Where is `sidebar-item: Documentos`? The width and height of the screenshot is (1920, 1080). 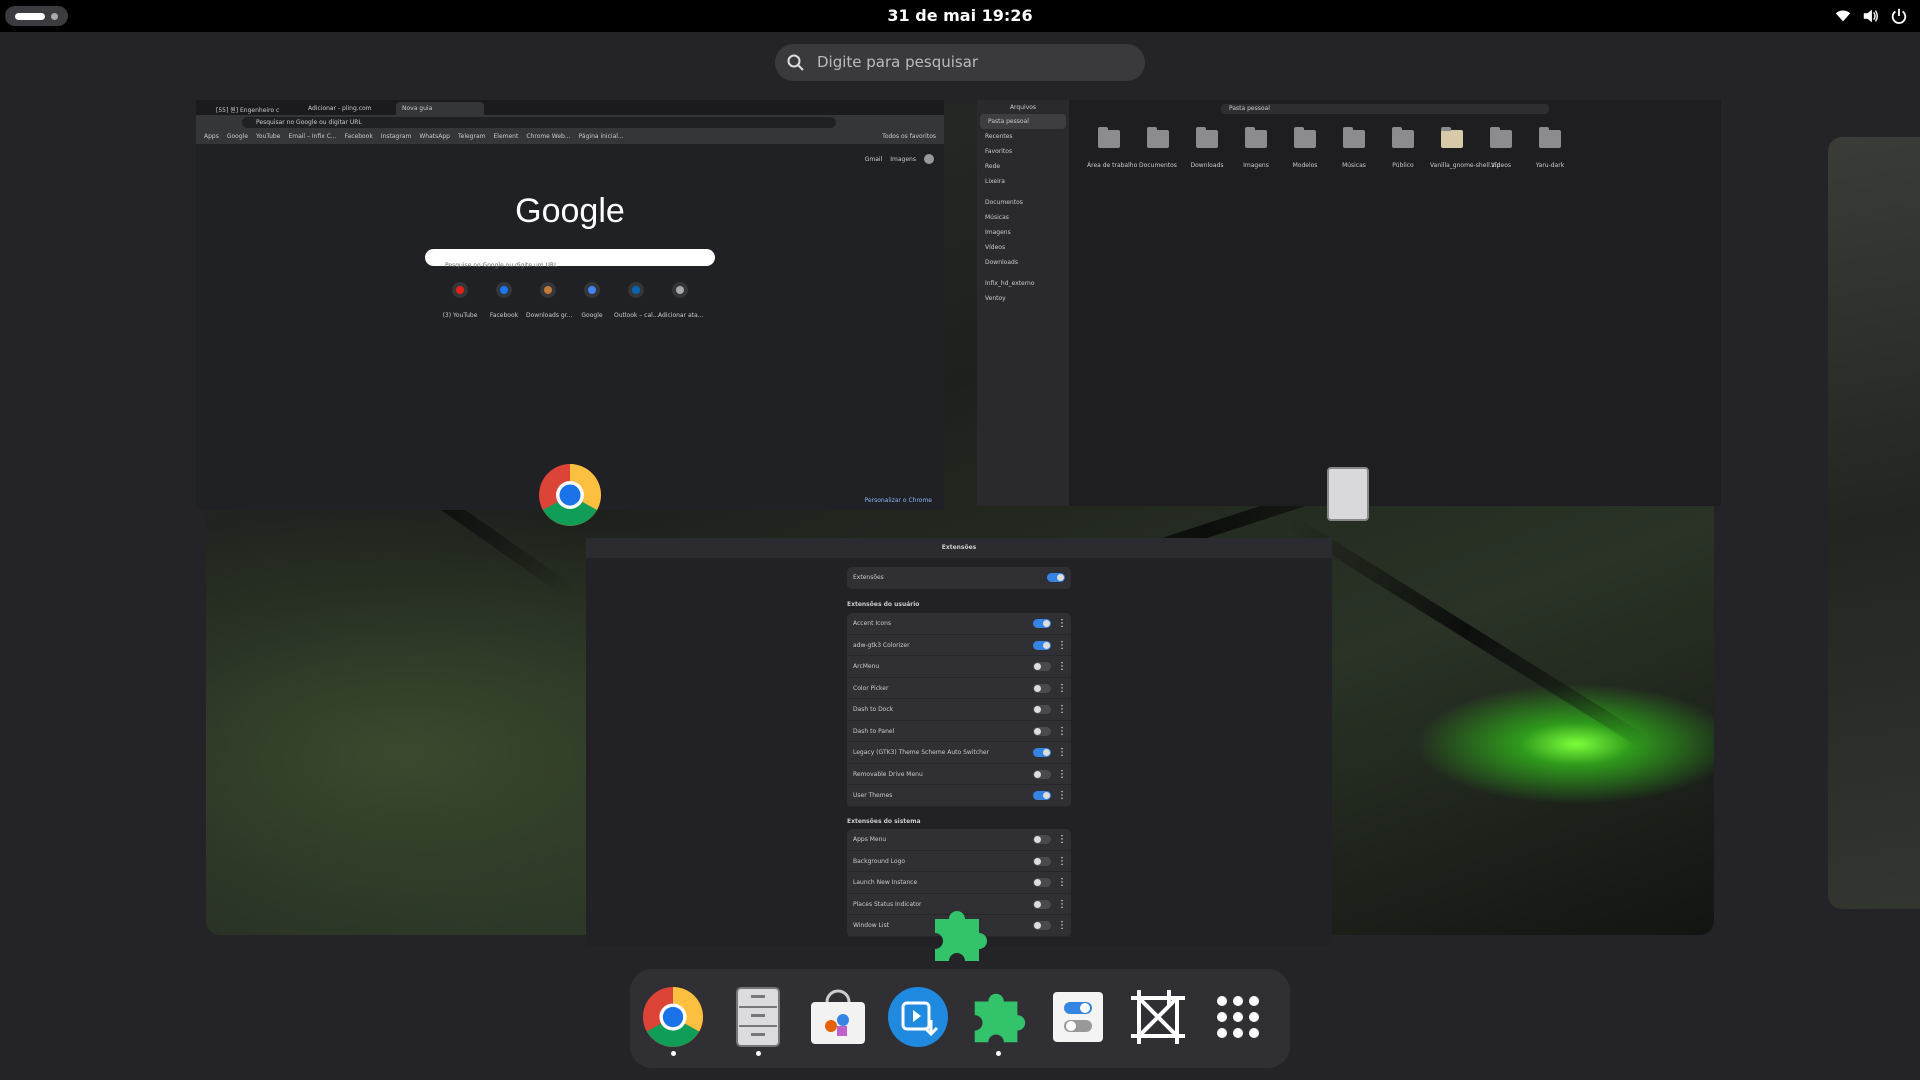 sidebar-item: Documentos is located at coordinates (1023, 202).